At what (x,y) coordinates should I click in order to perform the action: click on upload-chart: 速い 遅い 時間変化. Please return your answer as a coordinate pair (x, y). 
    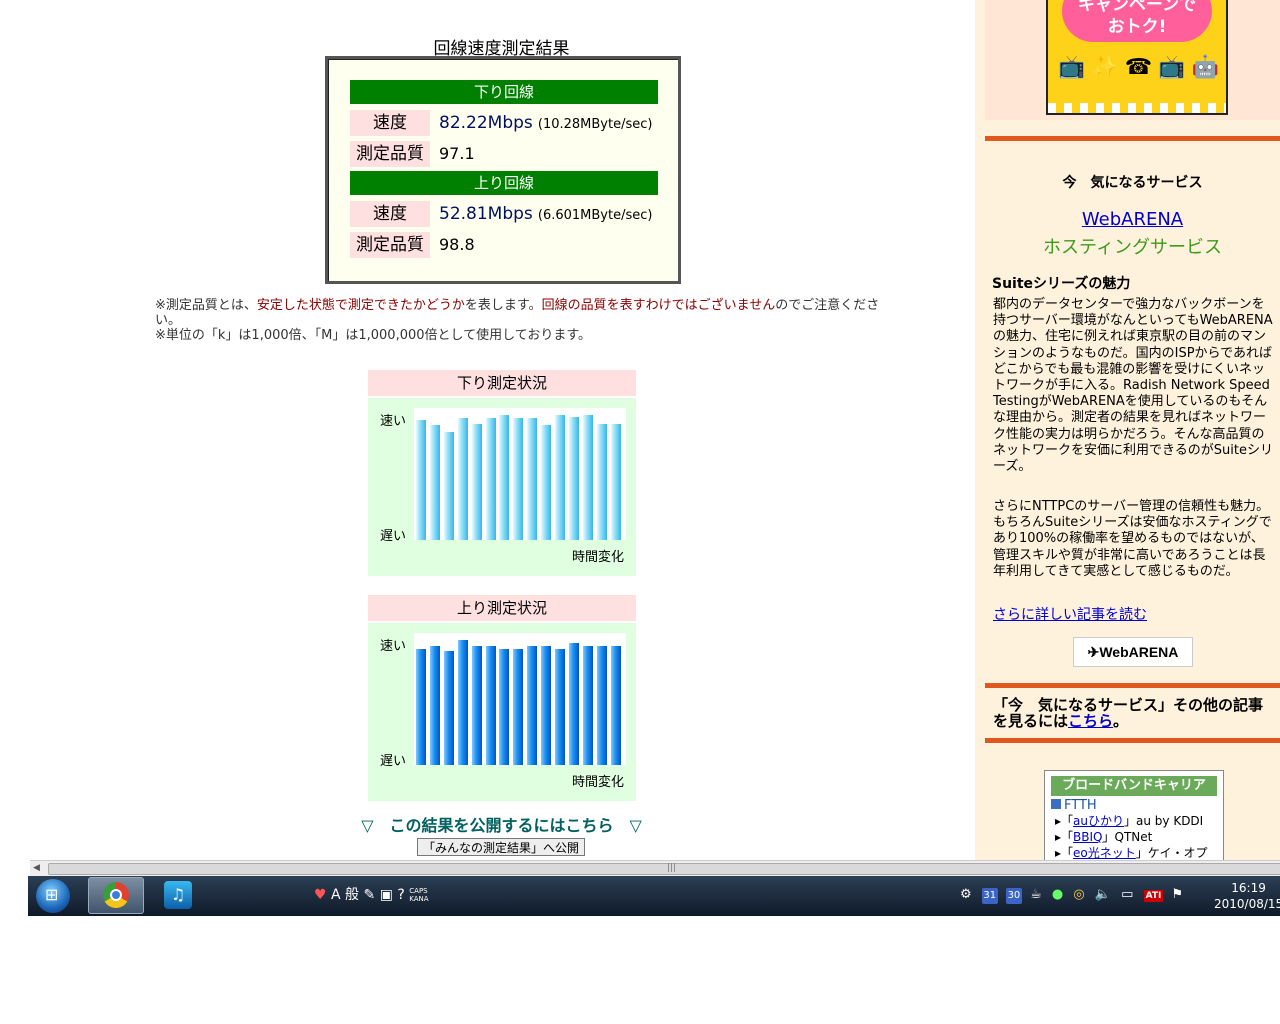
    Looking at the image, I should click on (502, 712).